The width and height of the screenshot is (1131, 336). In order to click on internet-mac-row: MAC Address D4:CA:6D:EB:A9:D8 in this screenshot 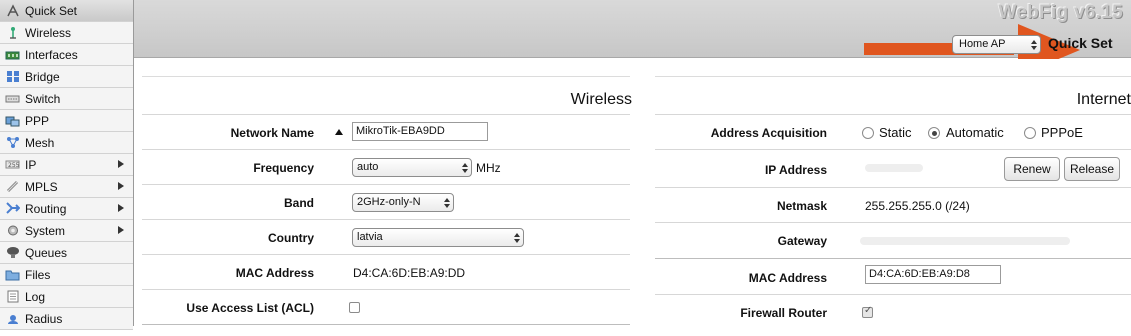, I will do `click(893, 276)`.